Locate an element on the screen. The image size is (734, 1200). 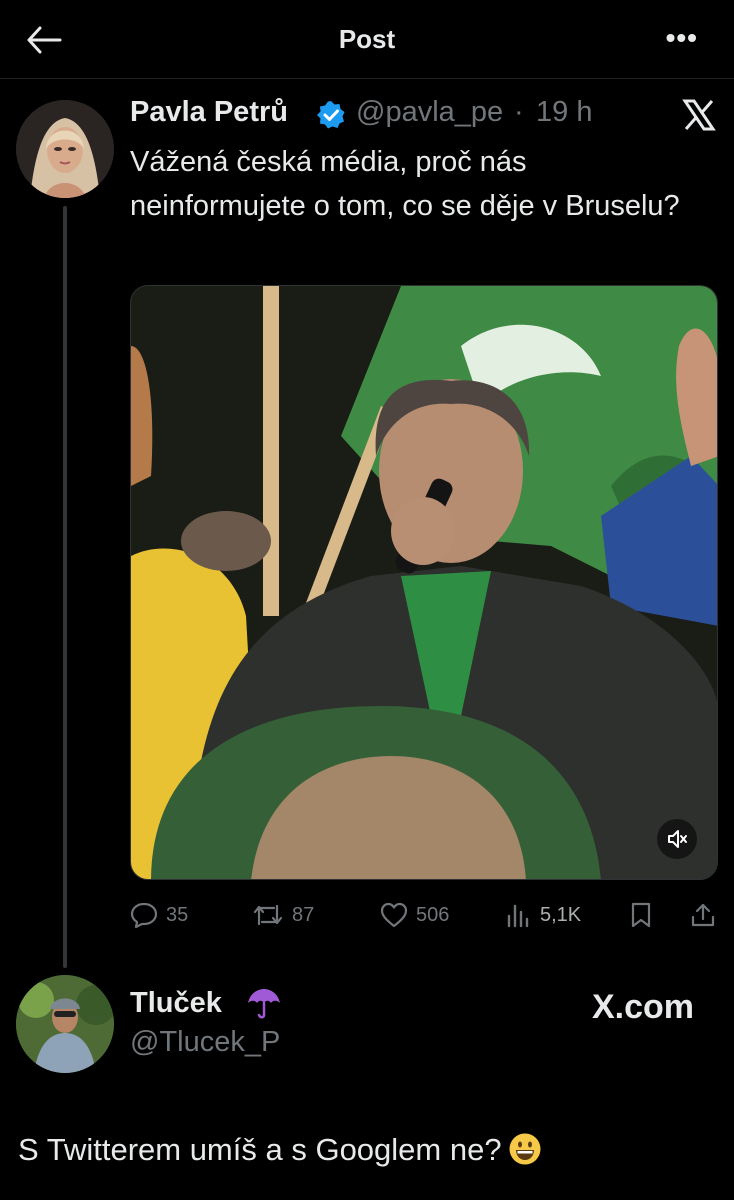
x-logo-icon is located at coordinates (699, 115).